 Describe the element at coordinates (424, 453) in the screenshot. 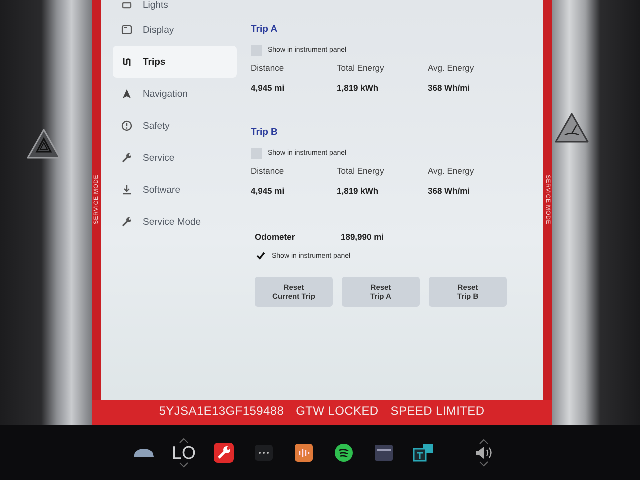

I see `text-app-icon` at that location.